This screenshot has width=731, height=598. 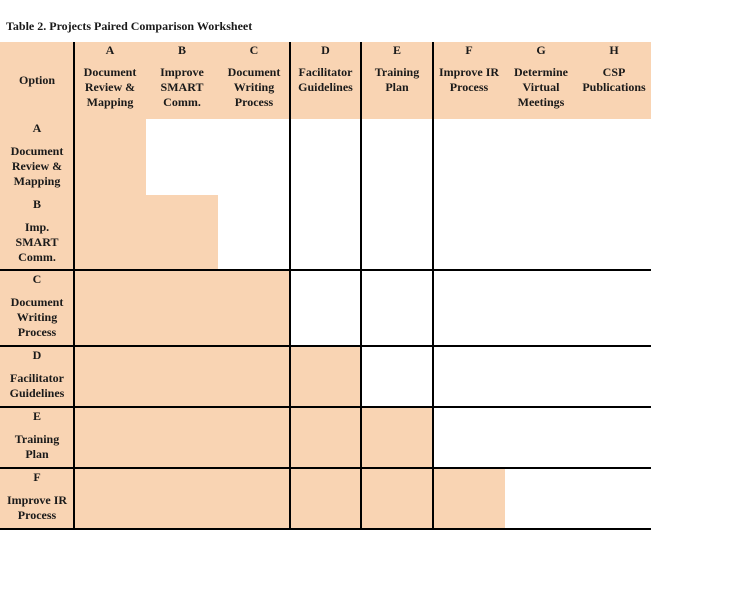 I want to click on comparison-cell-e-c, so click(x=254, y=437).